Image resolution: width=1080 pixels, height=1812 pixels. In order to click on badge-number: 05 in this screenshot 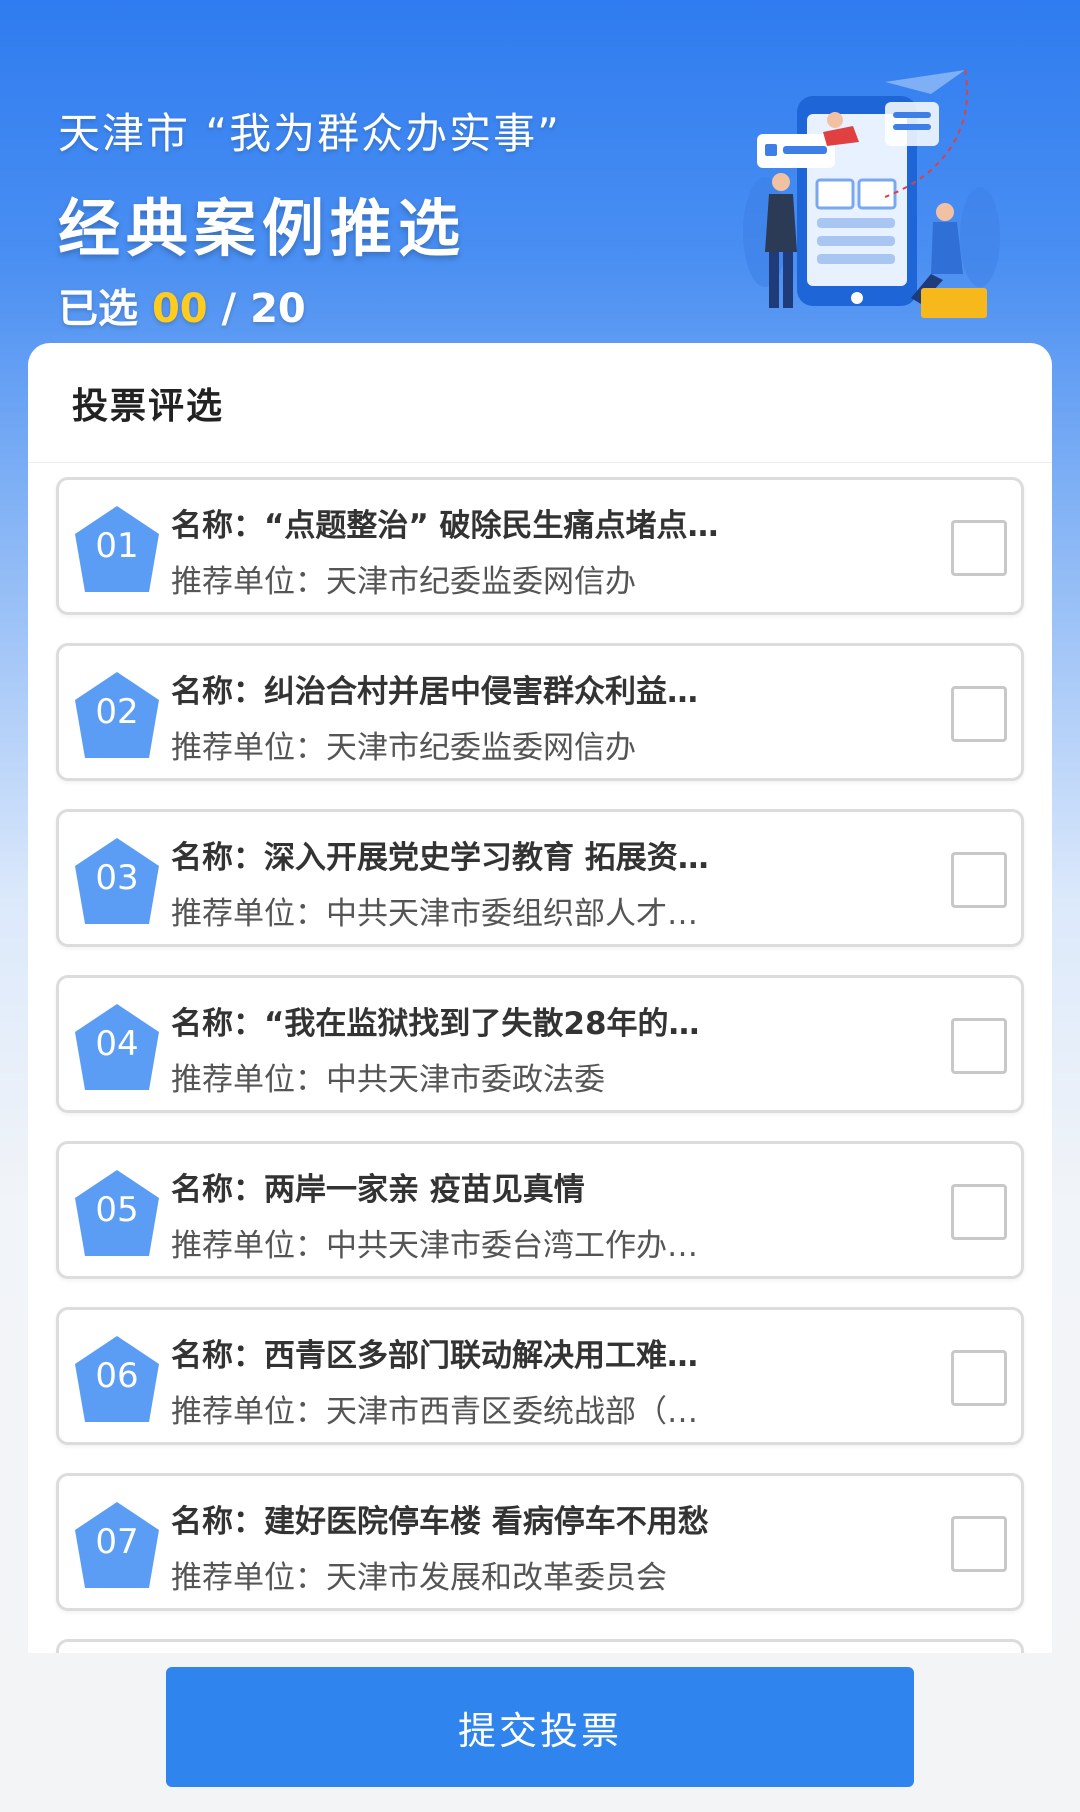, I will do `click(117, 1210)`.